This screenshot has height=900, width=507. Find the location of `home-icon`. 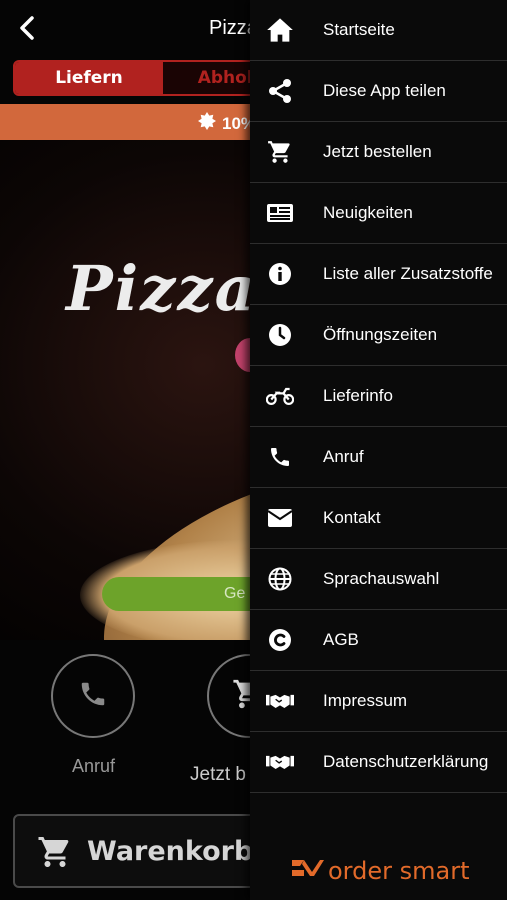

home-icon is located at coordinates (280, 30).